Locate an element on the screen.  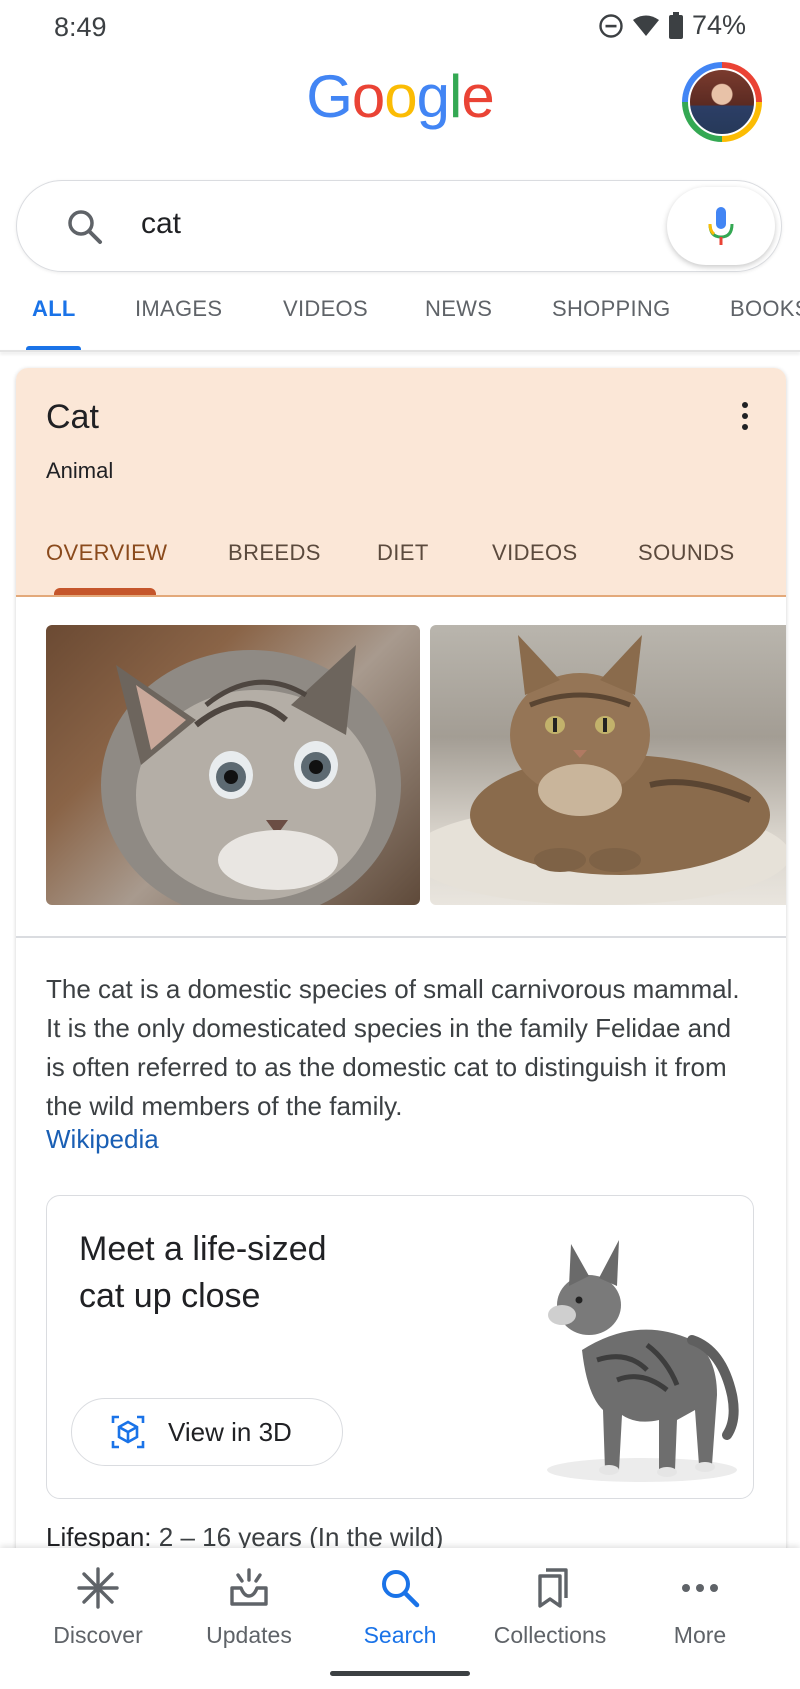
wifi-icon is located at coordinates (645, 25).